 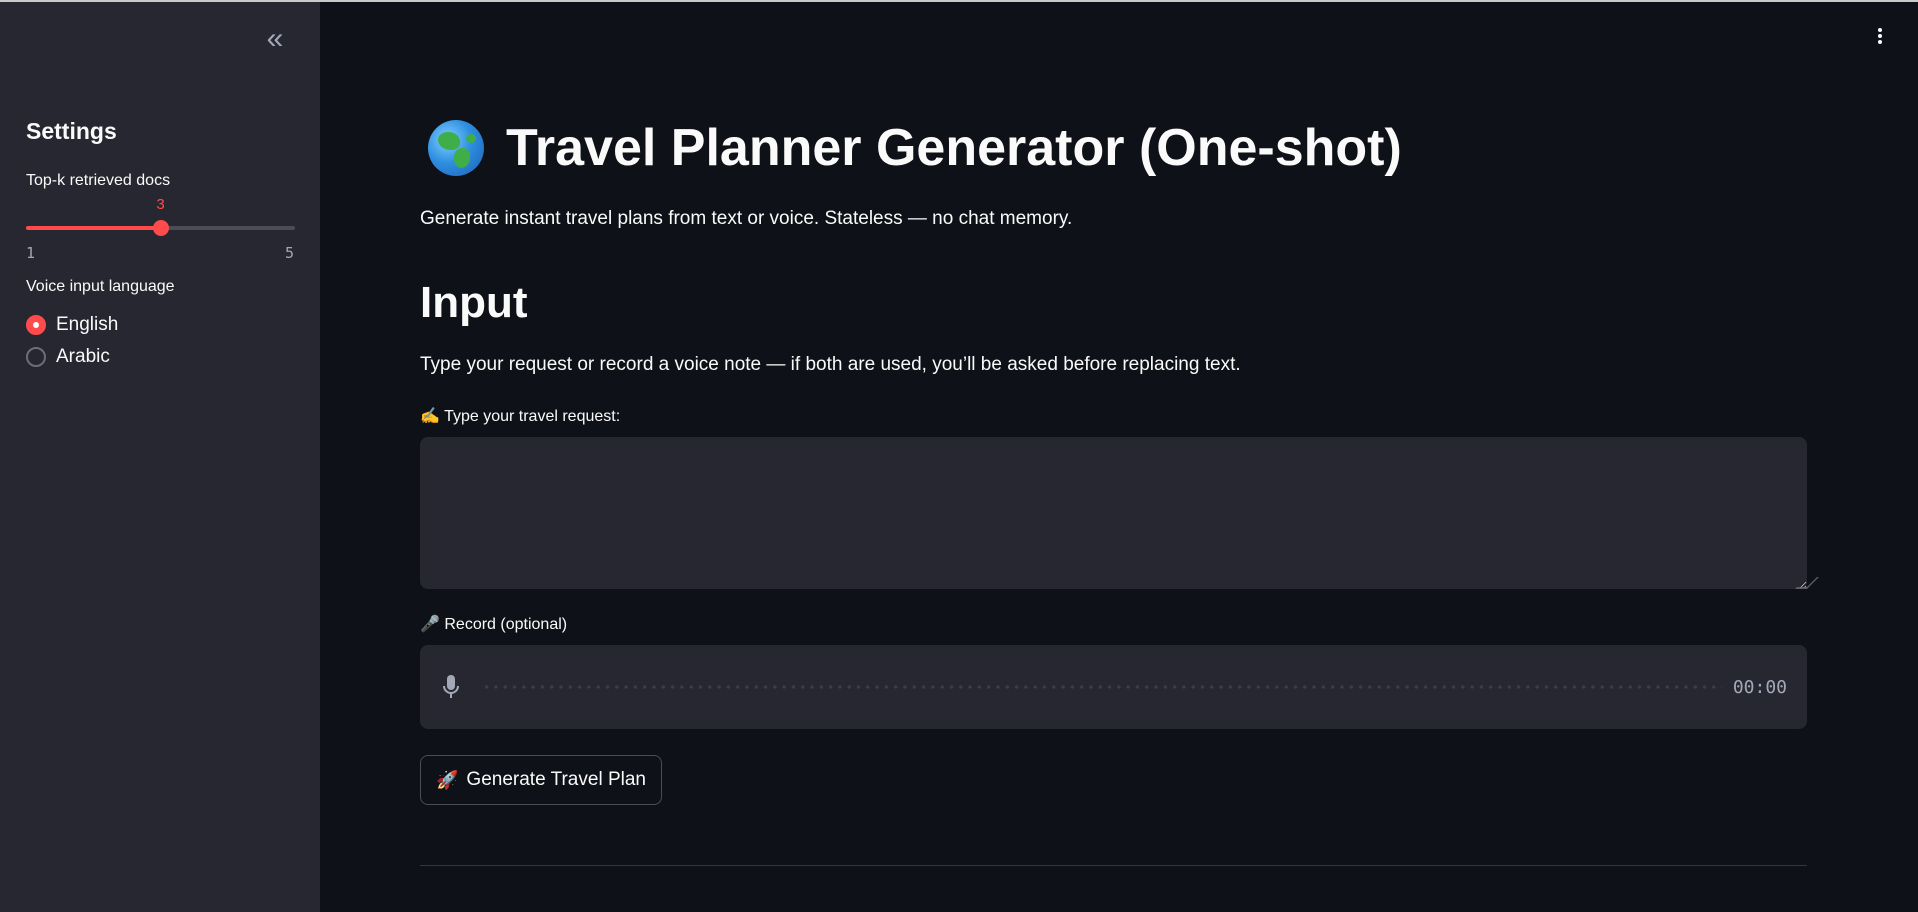 I want to click on topk-slider-value: 3, so click(x=160, y=204).